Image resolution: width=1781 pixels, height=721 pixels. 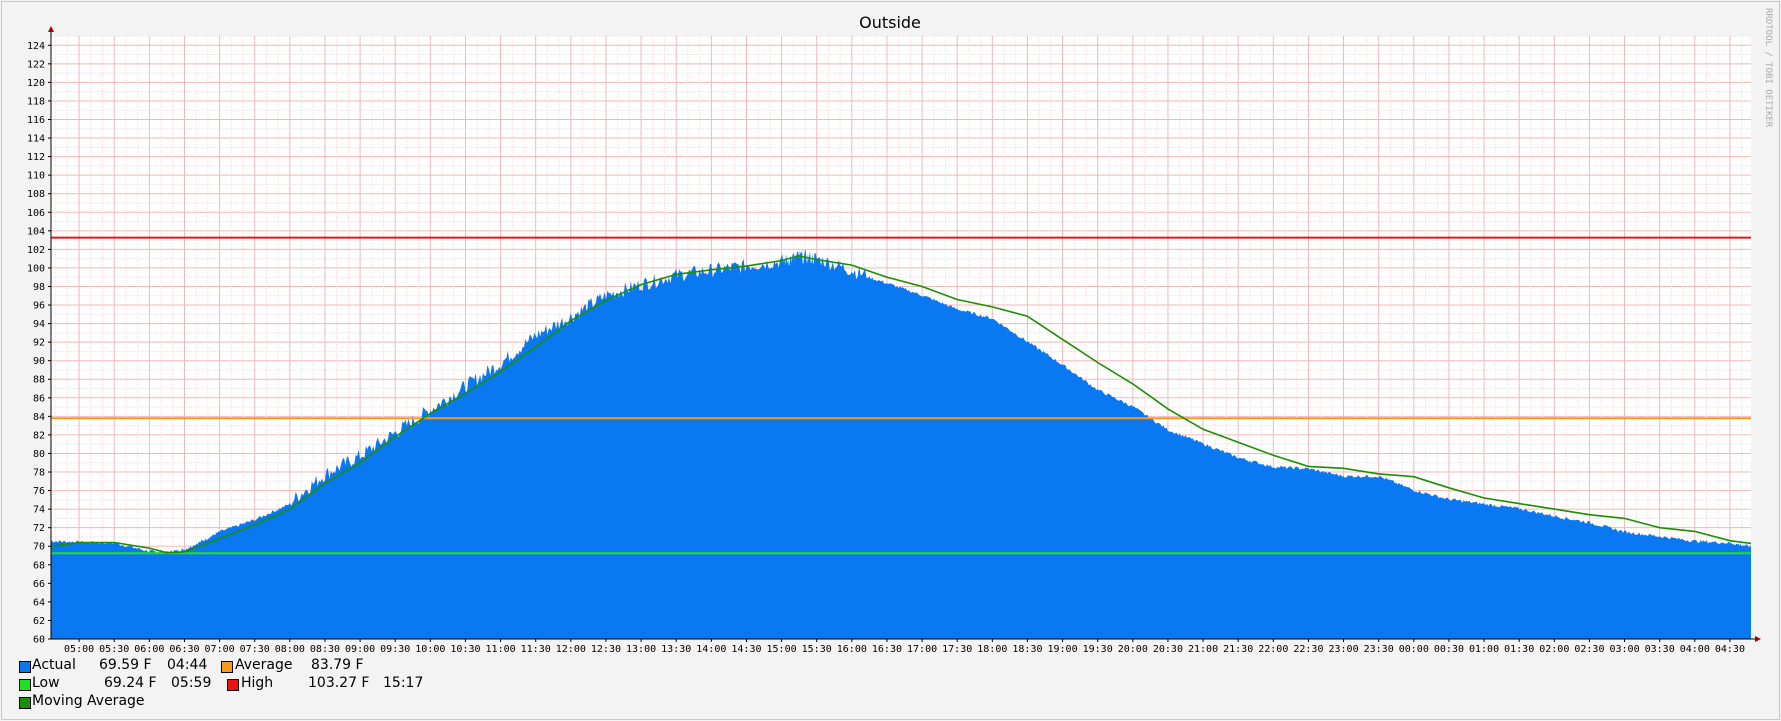 I want to click on x-tick-label: 01:00, so click(x=1484, y=649).